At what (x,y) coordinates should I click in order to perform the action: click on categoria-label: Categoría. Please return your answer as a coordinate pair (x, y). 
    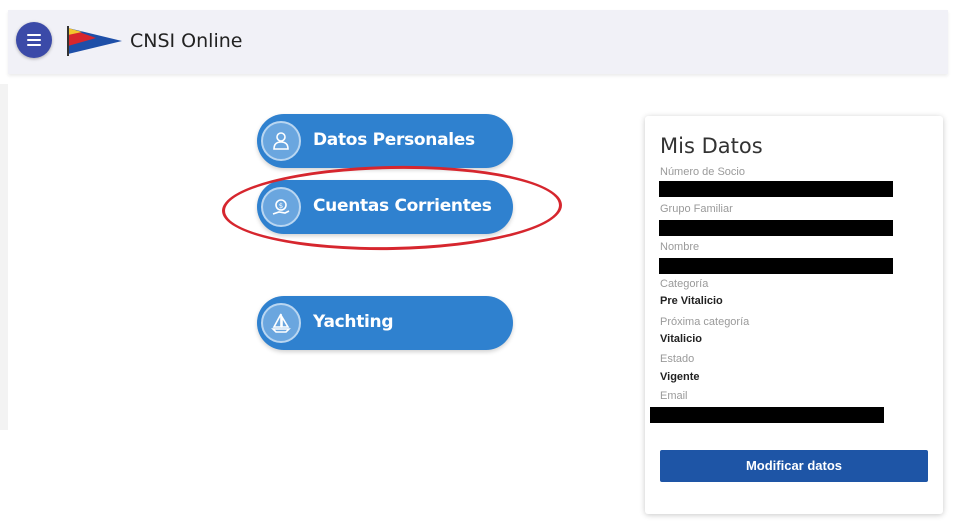
    Looking at the image, I should click on (684, 284).